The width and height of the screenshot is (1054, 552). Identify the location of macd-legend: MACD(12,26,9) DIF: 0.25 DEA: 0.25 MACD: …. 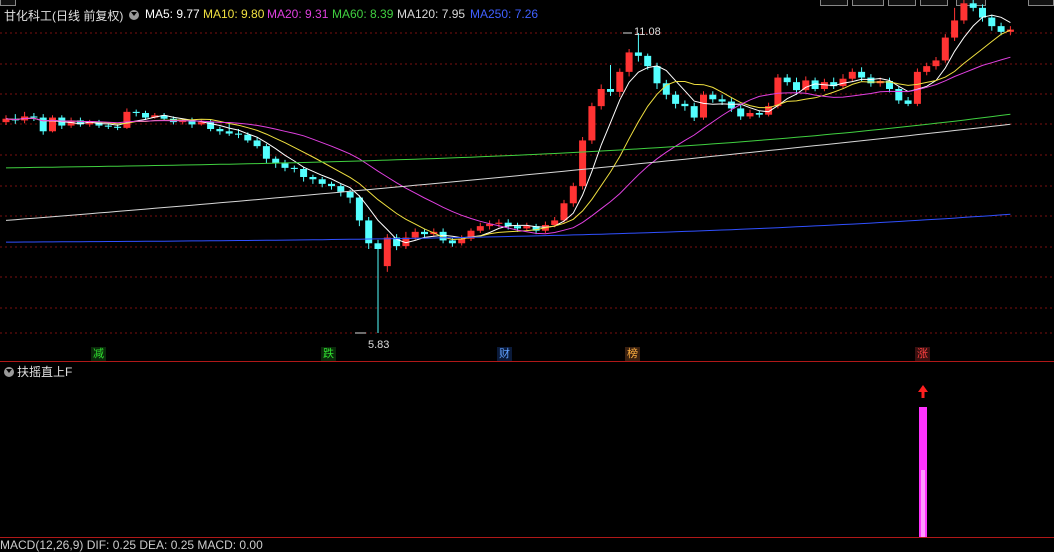
(131, 545).